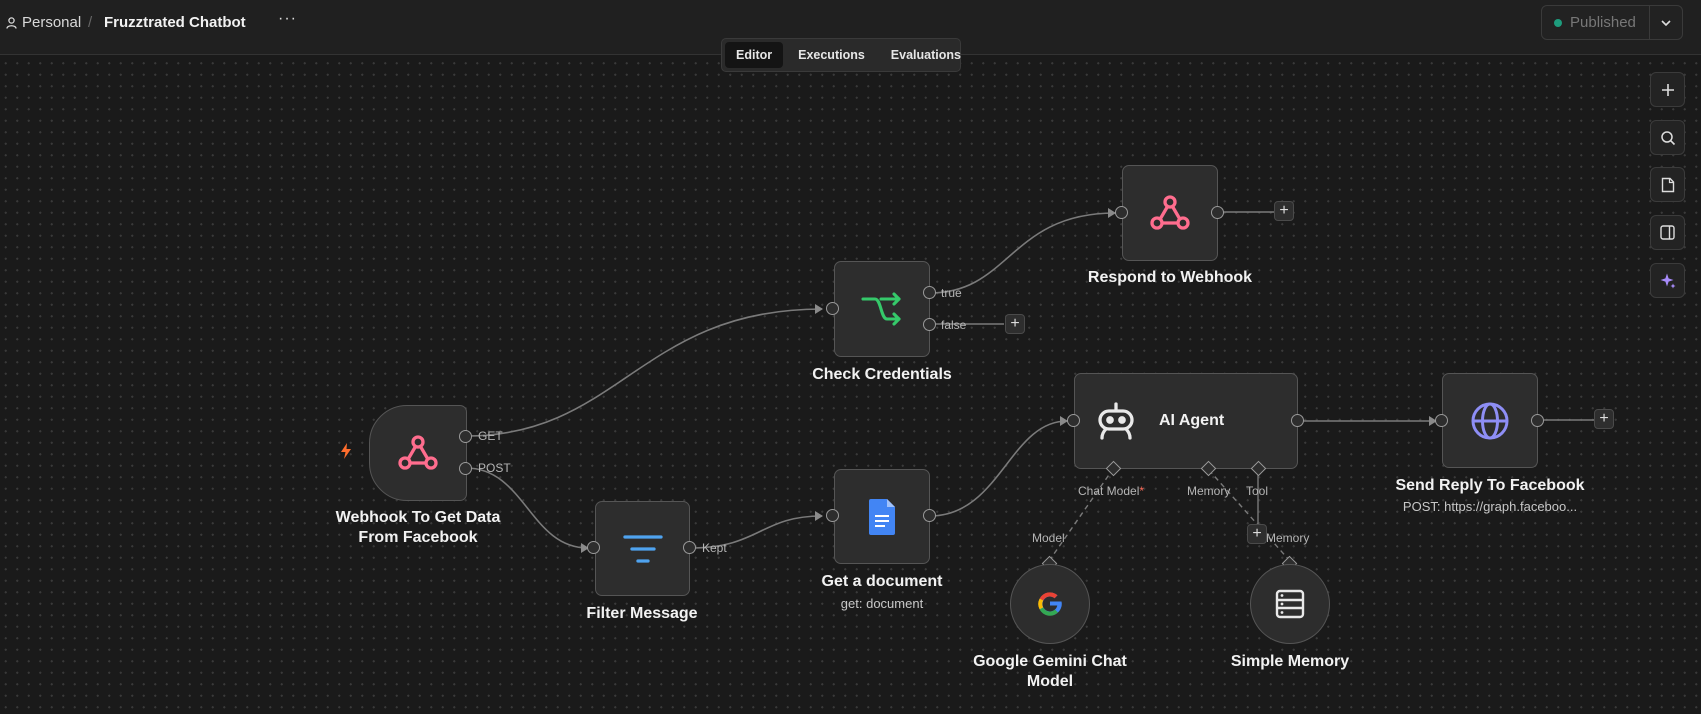 The width and height of the screenshot is (1701, 714). I want to click on output-label-post: POST, so click(494, 468).